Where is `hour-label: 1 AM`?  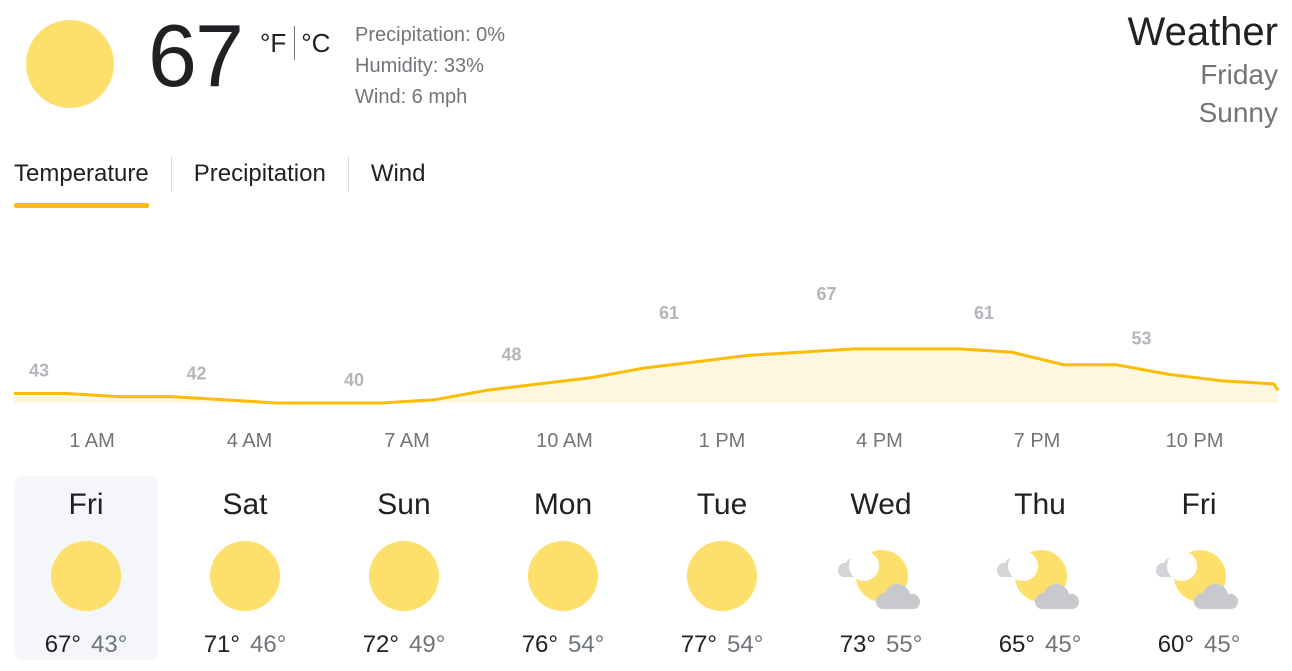
hour-label: 1 AM is located at coordinates (92, 441).